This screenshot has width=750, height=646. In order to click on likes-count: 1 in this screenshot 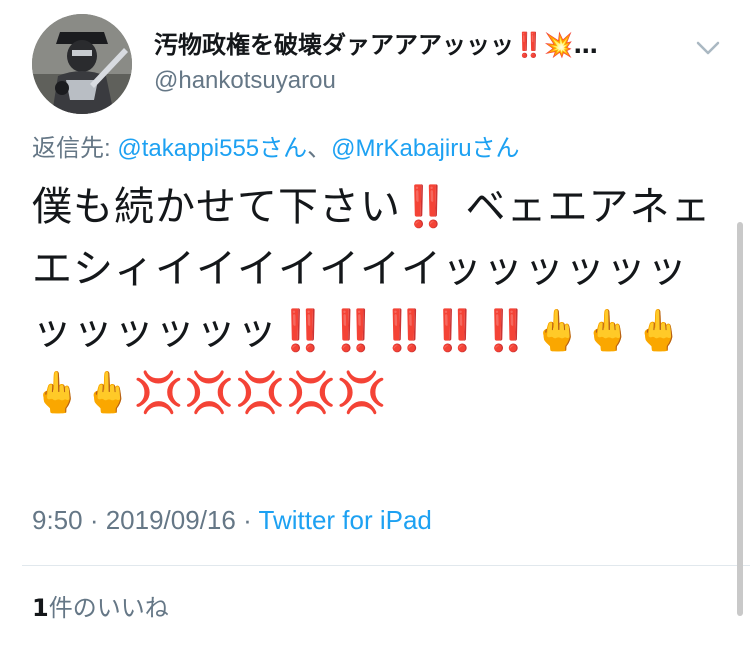, I will do `click(40, 608)`.